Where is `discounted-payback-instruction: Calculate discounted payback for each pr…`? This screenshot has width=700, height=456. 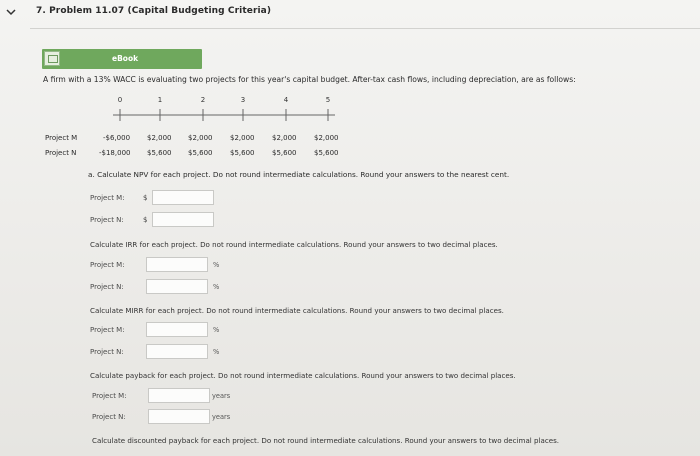 discounted-payback-instruction: Calculate discounted payback for each pr… is located at coordinates (326, 440).